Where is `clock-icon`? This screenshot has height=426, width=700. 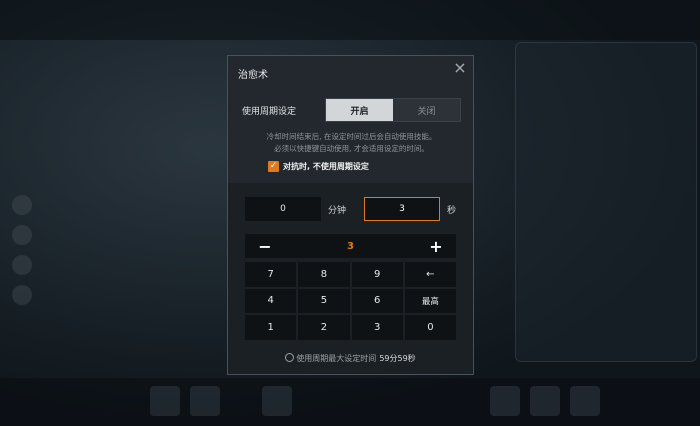
clock-icon is located at coordinates (290, 357).